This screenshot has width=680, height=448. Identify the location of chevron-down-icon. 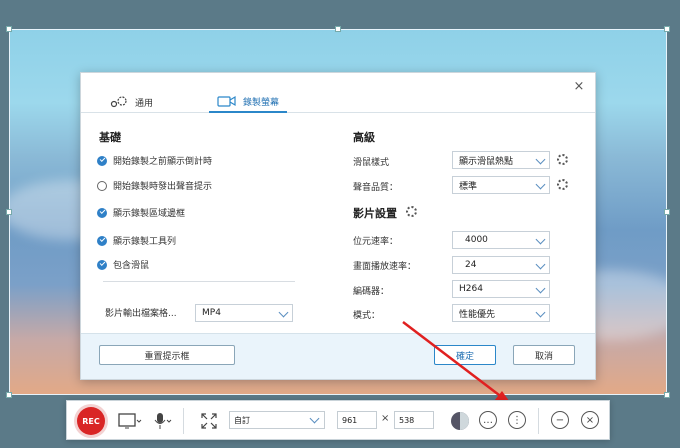
(314, 418).